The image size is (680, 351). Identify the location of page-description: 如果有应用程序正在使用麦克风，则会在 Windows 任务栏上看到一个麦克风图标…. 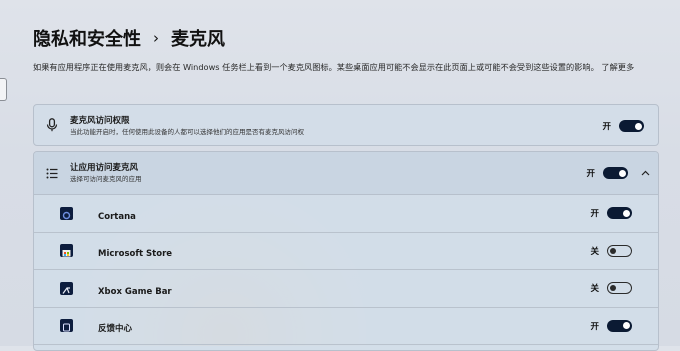
(334, 67).